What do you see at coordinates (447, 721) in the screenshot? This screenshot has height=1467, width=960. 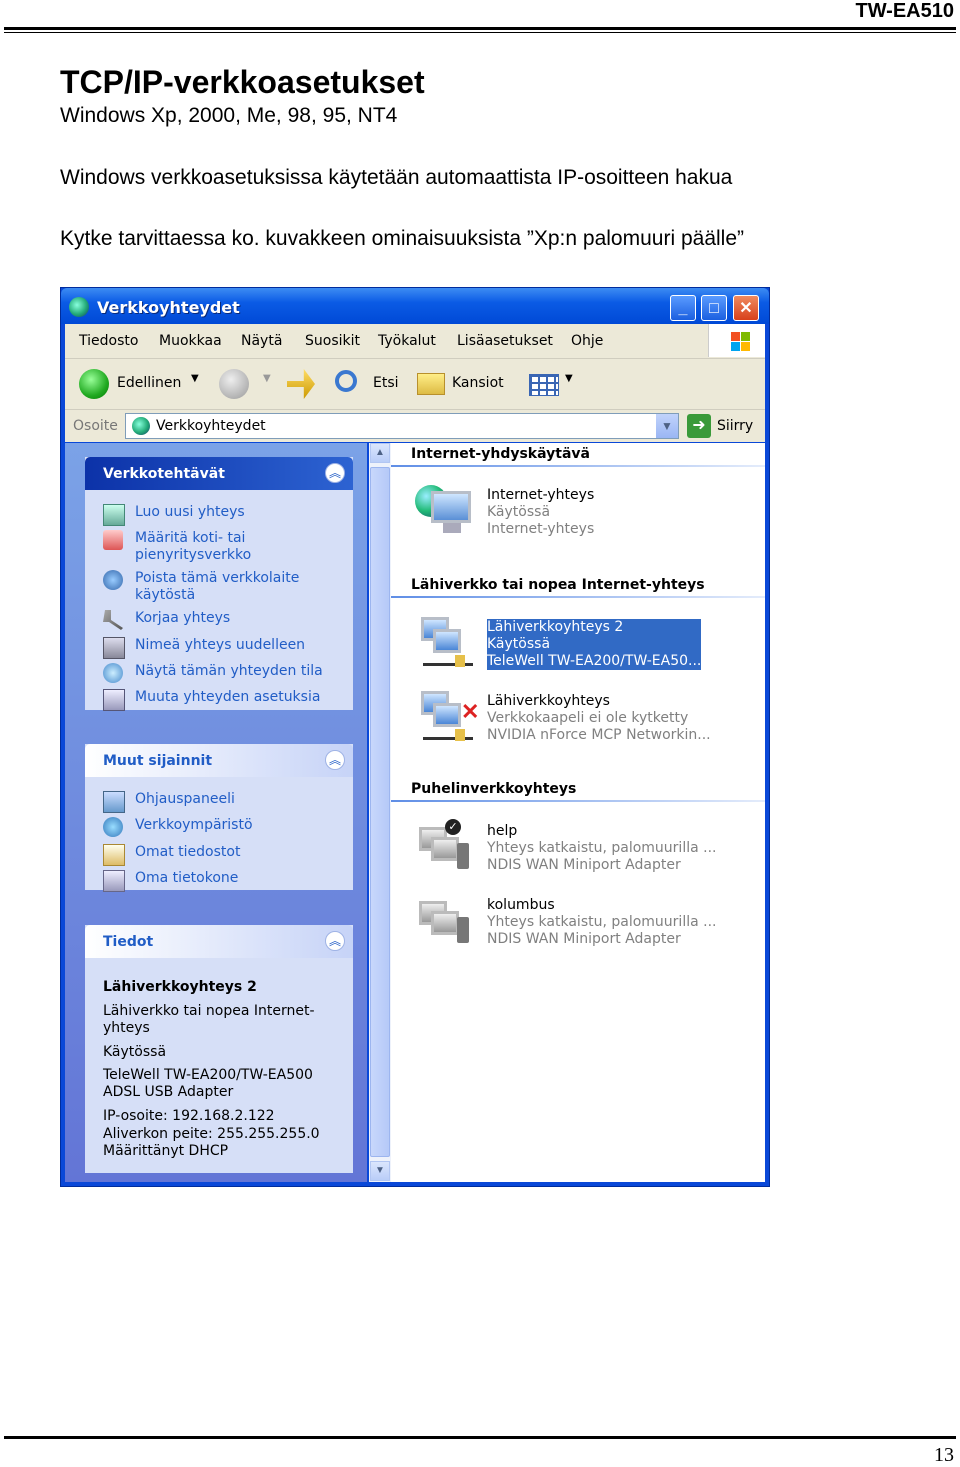 I see `lan-connection-icon: ✕` at bounding box center [447, 721].